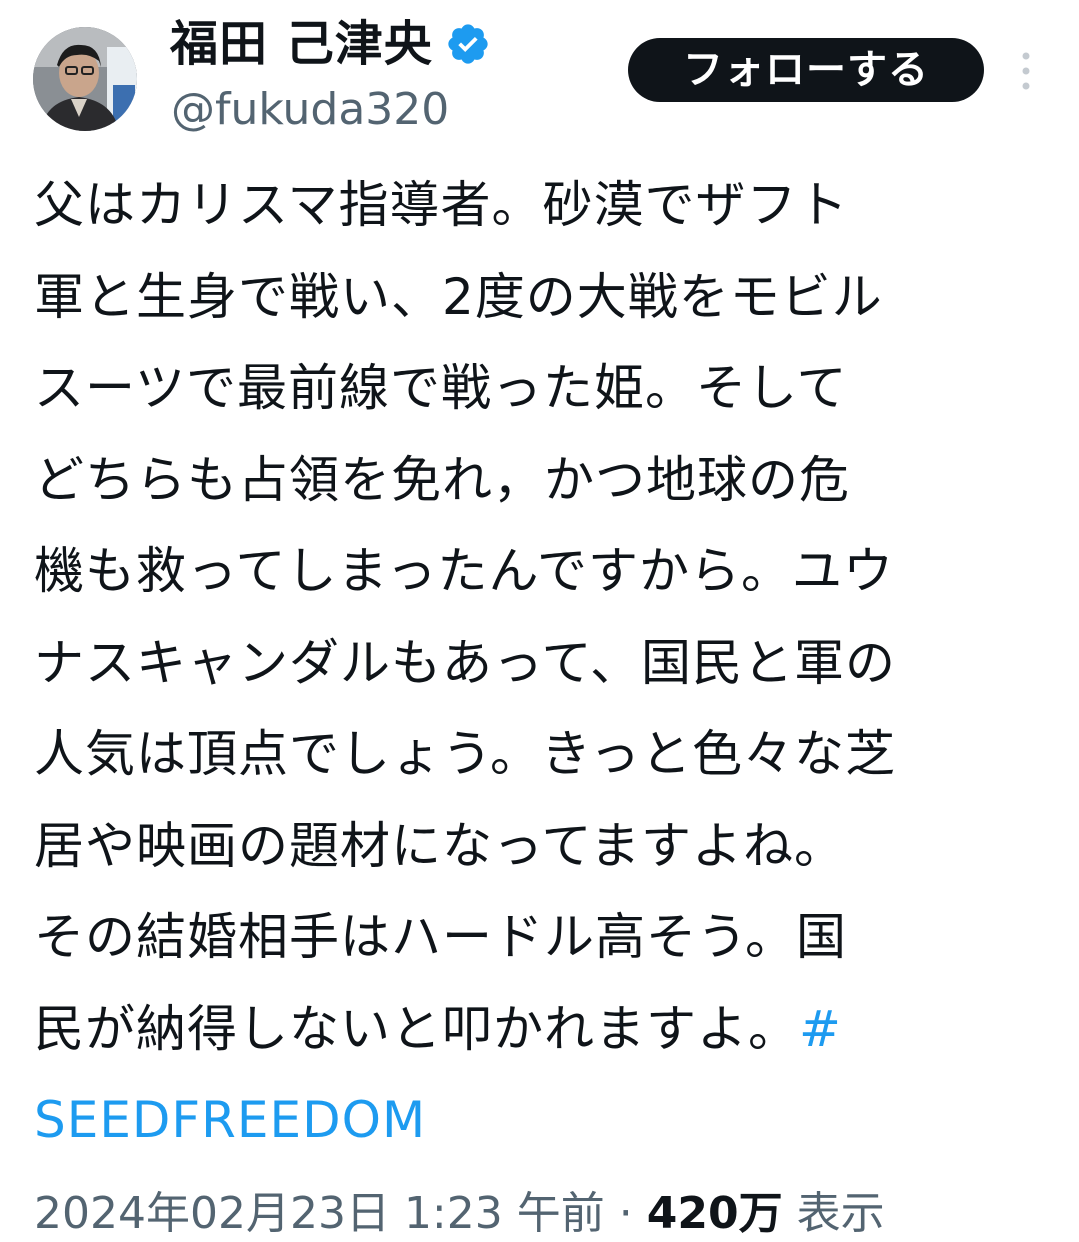  What do you see at coordinates (440, 937) in the screenshot?
I see `tweet-line: その結婚相手はハードル高そう。国` at bounding box center [440, 937].